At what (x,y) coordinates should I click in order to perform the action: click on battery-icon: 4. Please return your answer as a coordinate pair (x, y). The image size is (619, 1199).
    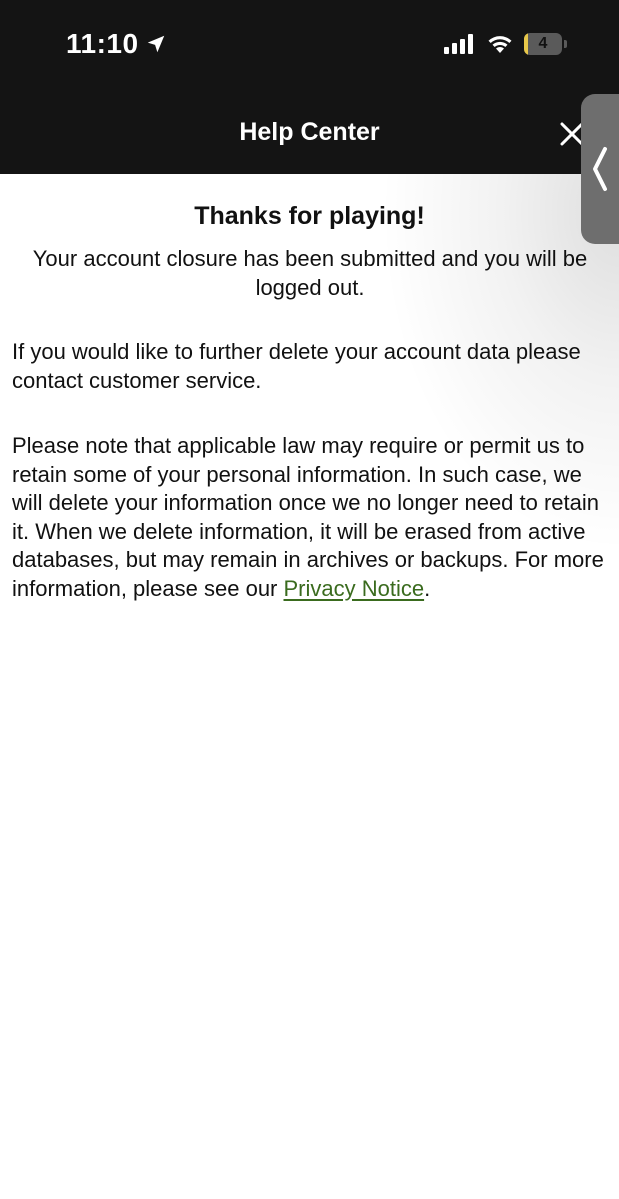
    Looking at the image, I should click on (545, 44).